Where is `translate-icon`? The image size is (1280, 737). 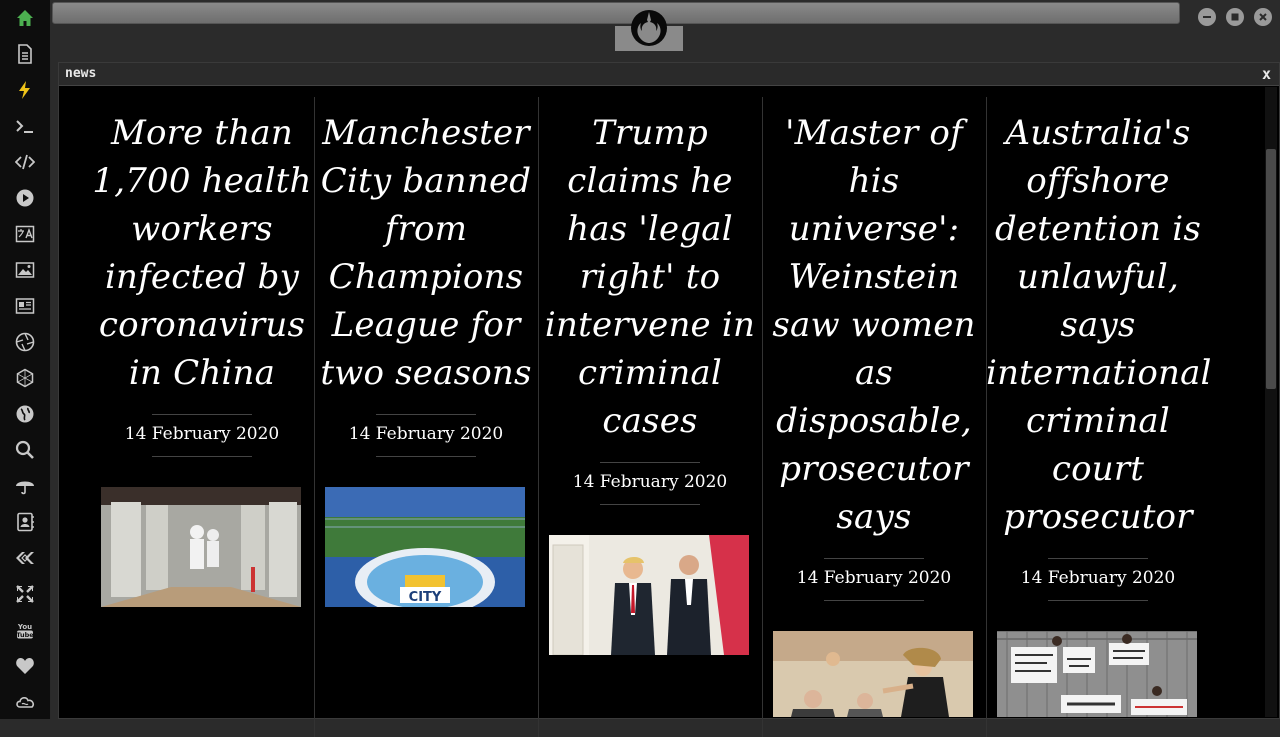
translate-icon is located at coordinates (25, 234).